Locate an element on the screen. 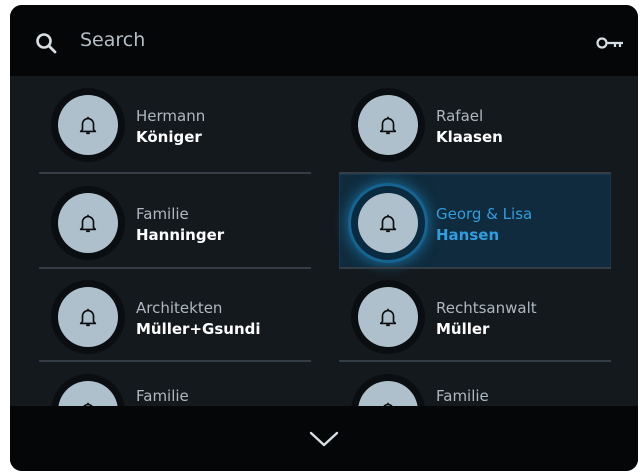 This screenshot has height=473, width=640. chevron-down-icon is located at coordinates (324, 439).